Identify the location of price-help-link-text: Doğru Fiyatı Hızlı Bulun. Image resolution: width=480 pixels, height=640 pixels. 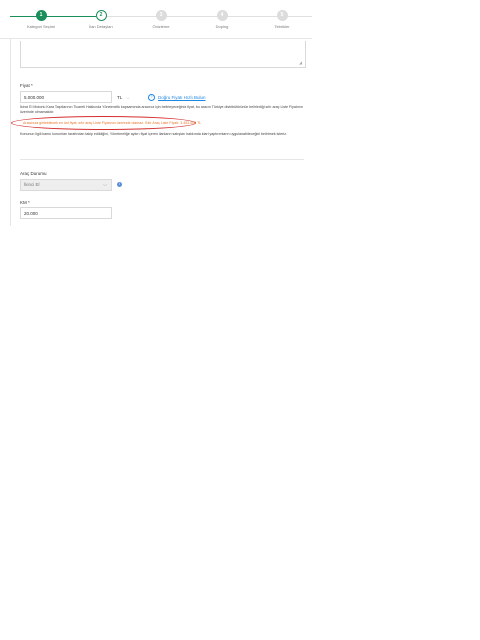
(182, 97).